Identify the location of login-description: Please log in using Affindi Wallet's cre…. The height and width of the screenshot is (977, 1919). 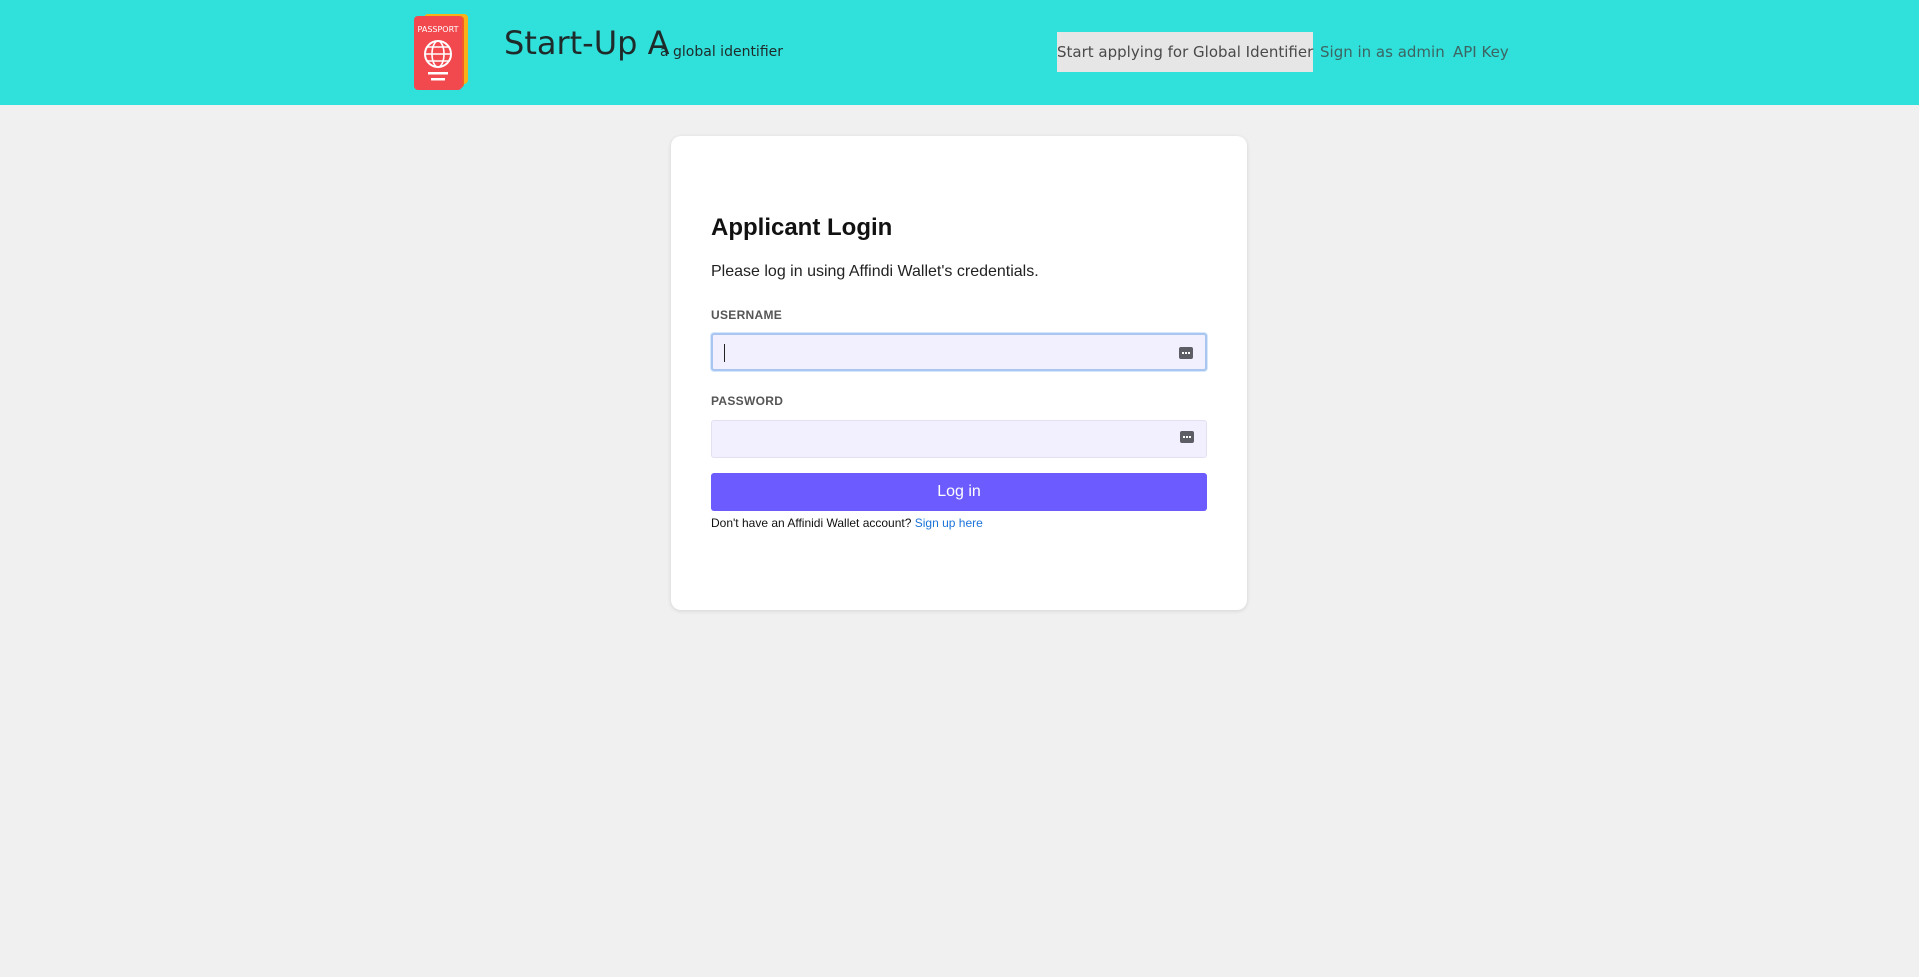
(875, 271).